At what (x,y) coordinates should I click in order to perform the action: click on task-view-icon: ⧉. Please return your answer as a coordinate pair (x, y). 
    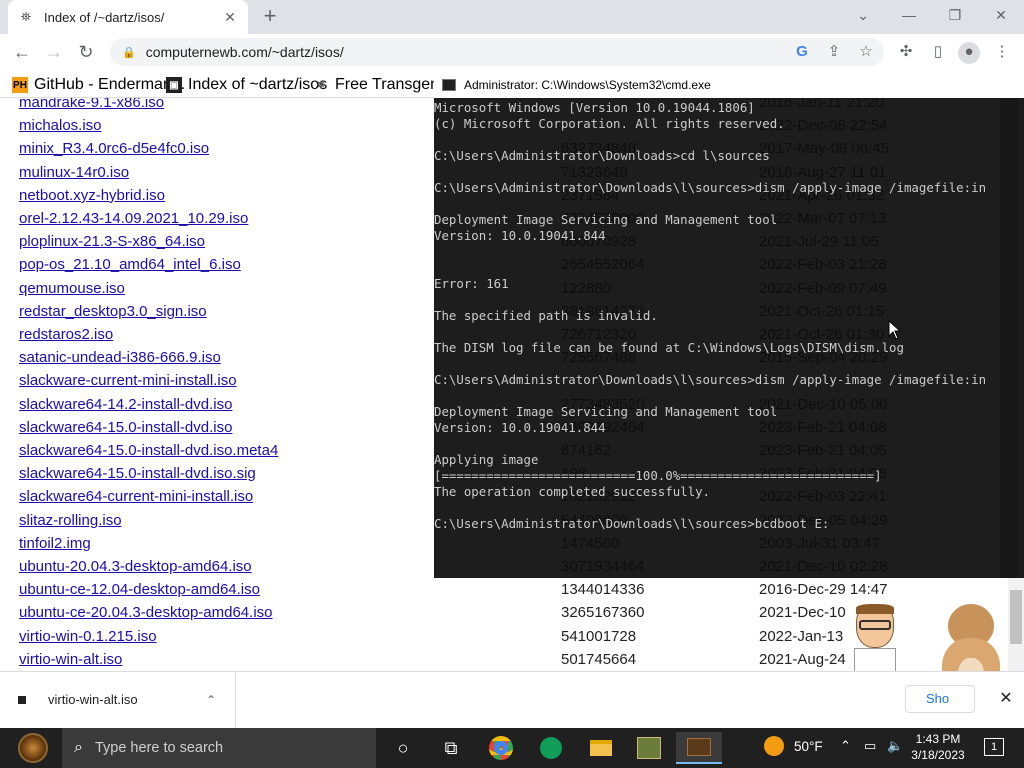
    Looking at the image, I should click on (451, 748).